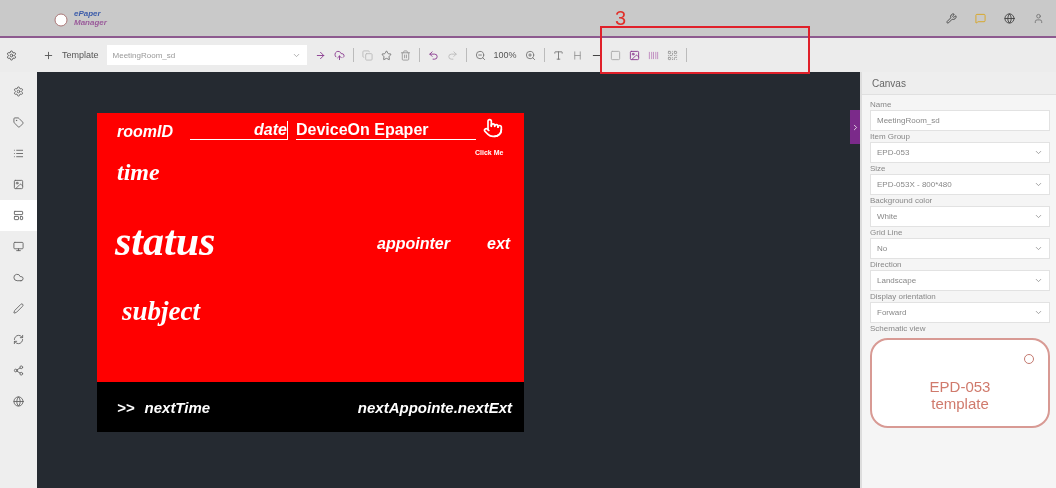 This screenshot has height=488, width=1056. I want to click on upload-icon, so click(339, 55).